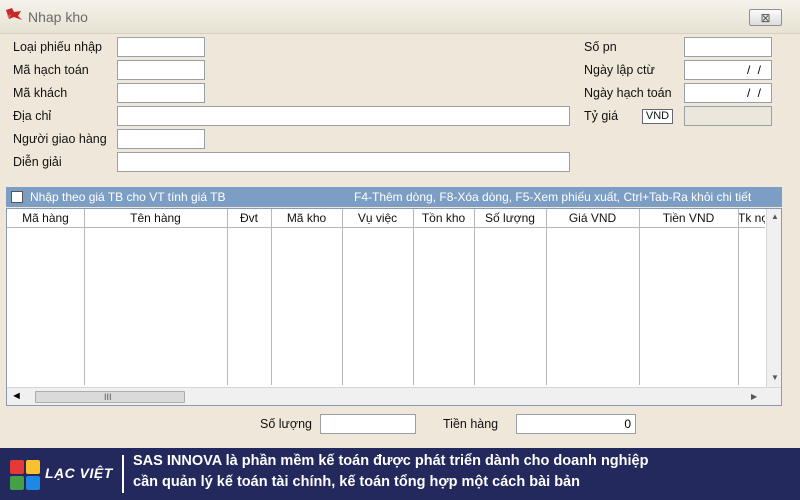  I want to click on column-header-item-name: Tên hàng, so click(155, 218).